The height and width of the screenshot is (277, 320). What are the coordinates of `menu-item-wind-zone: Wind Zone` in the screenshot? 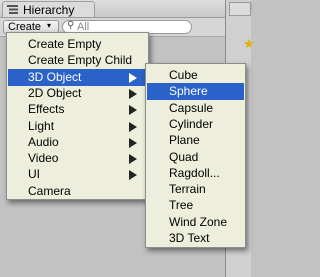 It's located at (195, 222).